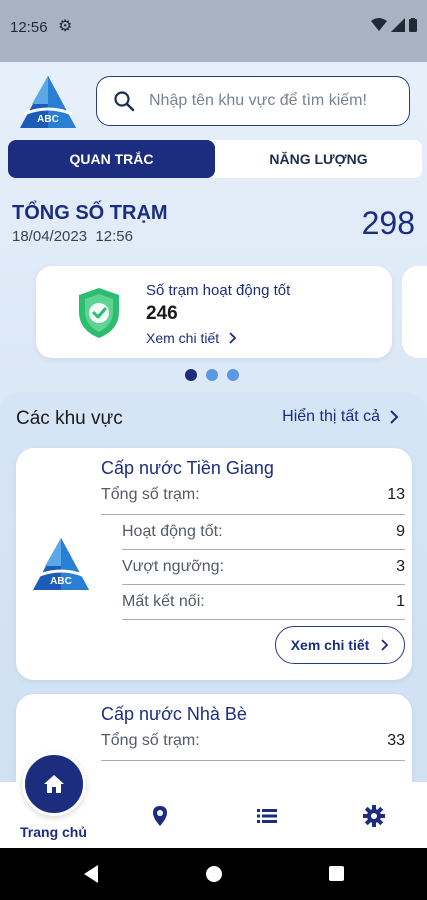  I want to click on row-value: 3, so click(400, 566).